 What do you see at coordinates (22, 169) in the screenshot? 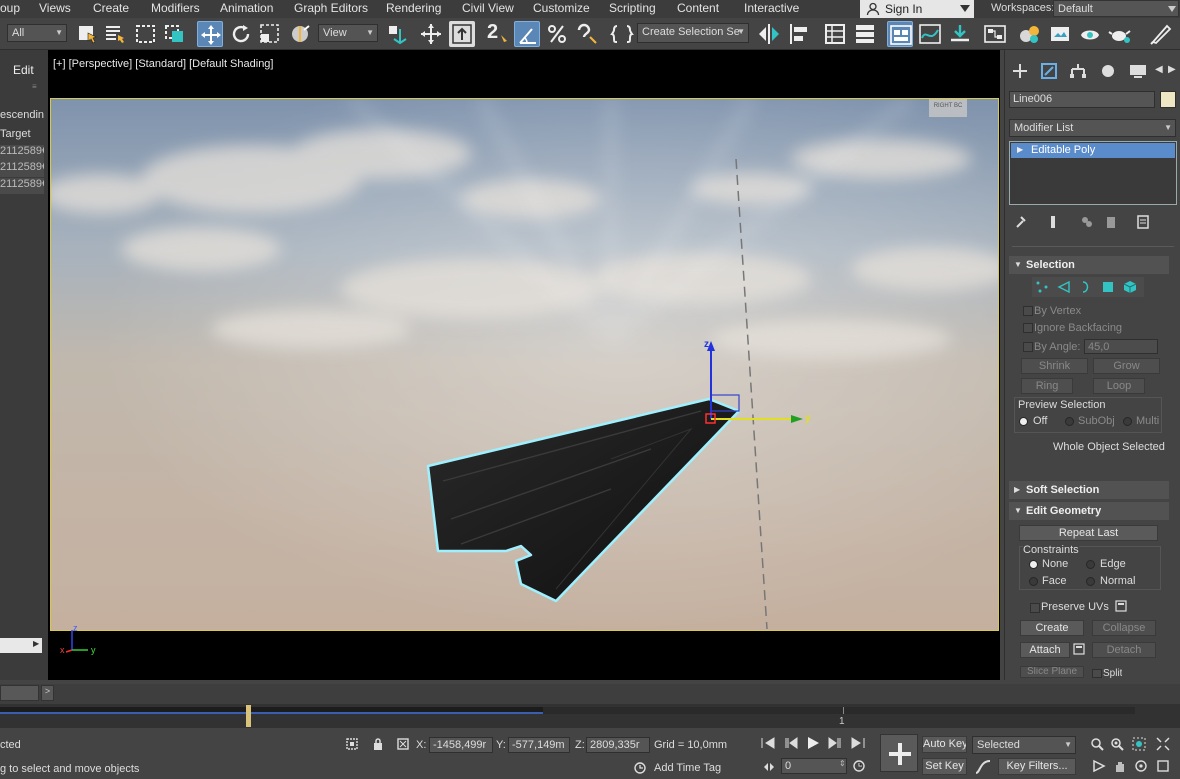
I see `explorer-row-object: 2112589€` at bounding box center [22, 169].